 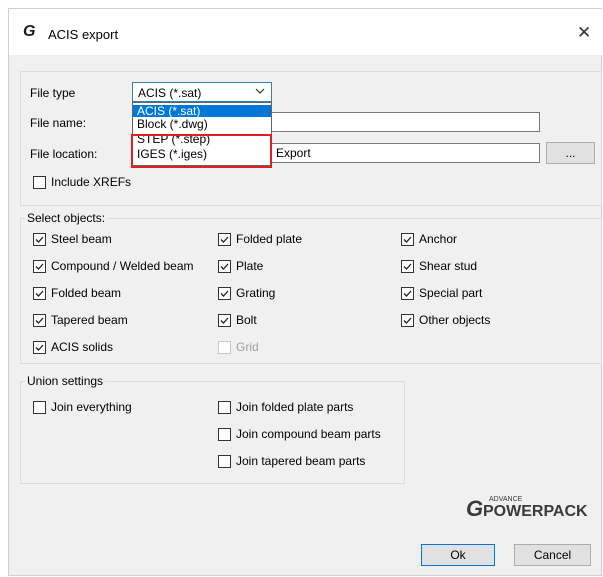 I want to click on dropdown-option-acis: ACIS (*.sat), so click(x=202, y=111).